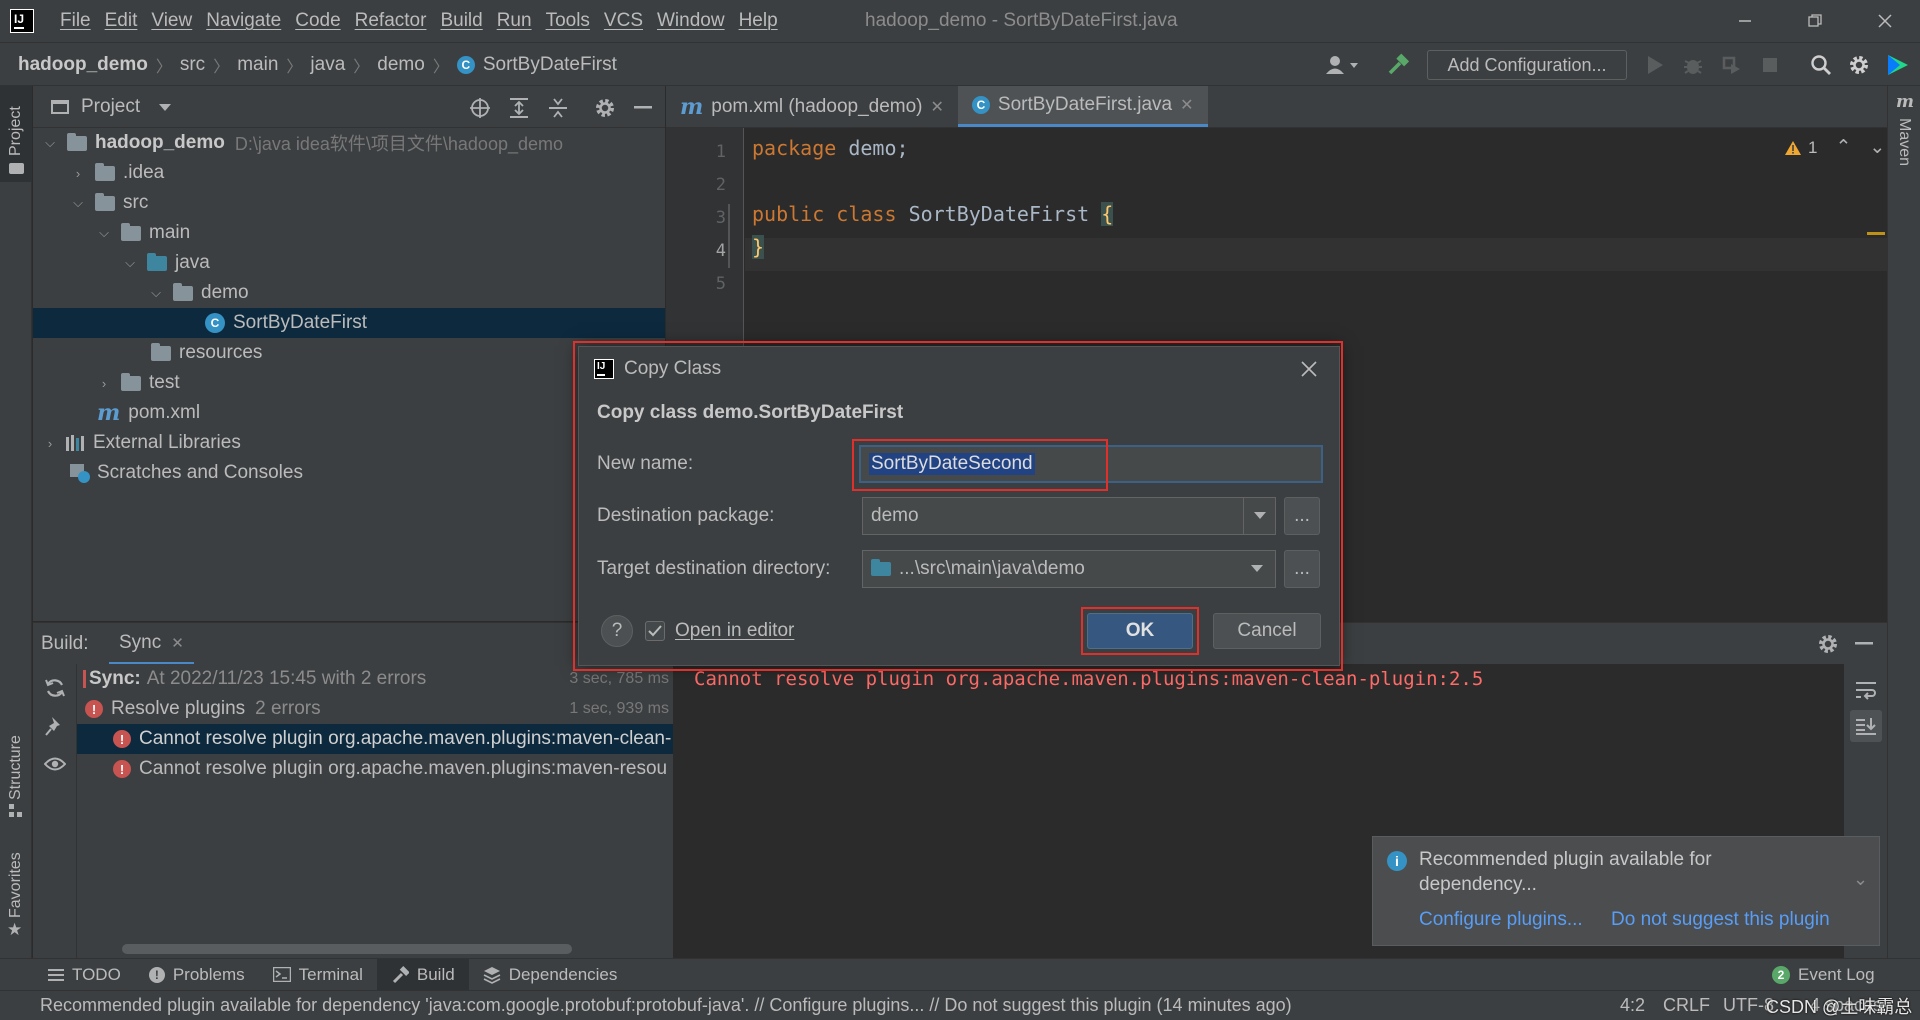 Image resolution: width=1920 pixels, height=1020 pixels. I want to click on menu-tools: Tools, so click(568, 21).